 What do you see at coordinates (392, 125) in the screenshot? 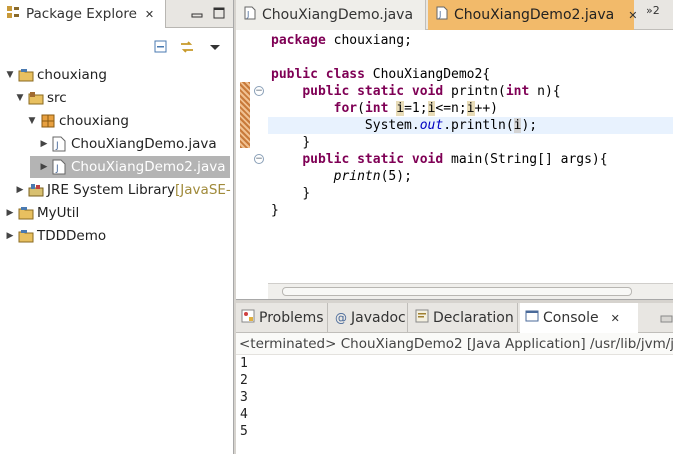
I see `code-text: System.` at bounding box center [392, 125].